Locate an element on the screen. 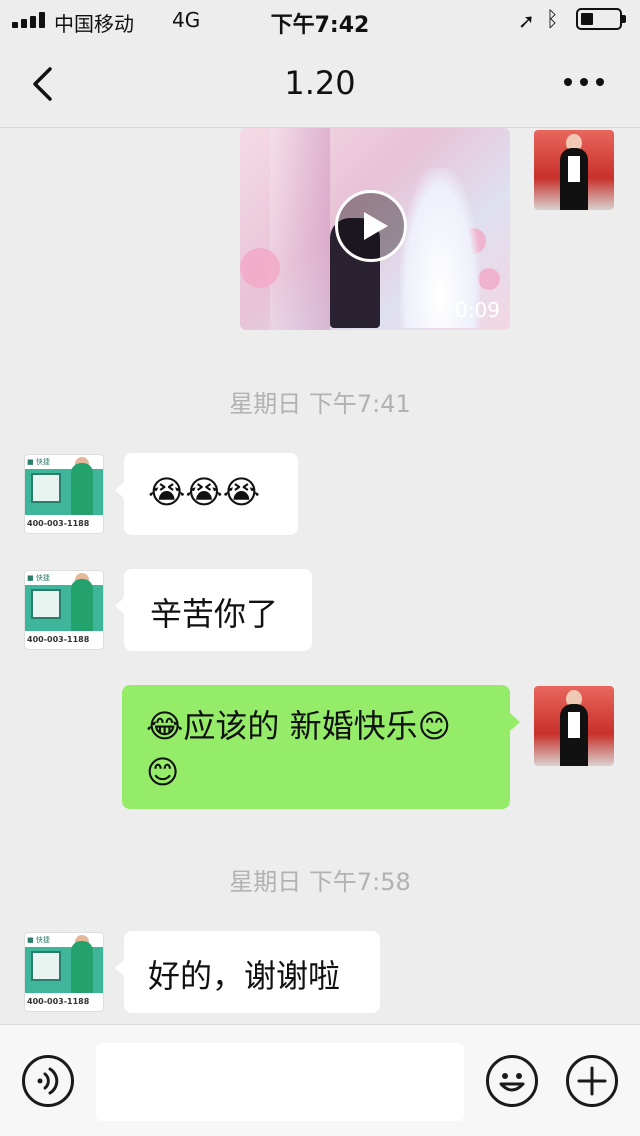 This screenshot has width=640, height=1136. timestamp: 星期日 下午7:58 is located at coordinates (320, 882).